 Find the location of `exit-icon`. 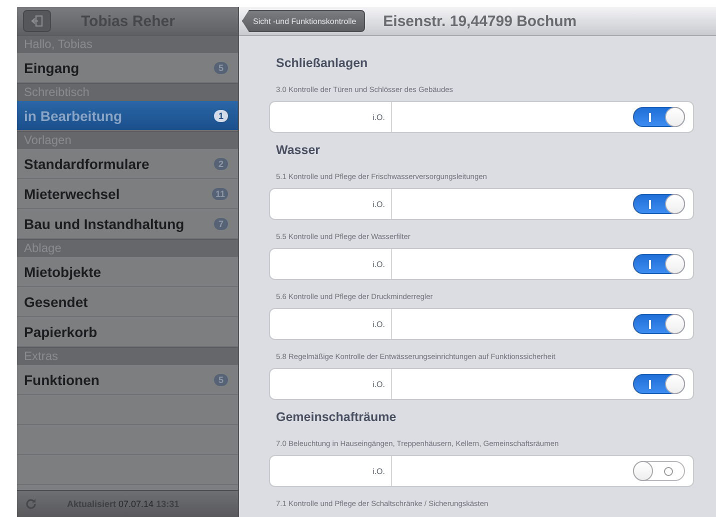

exit-icon is located at coordinates (37, 21).